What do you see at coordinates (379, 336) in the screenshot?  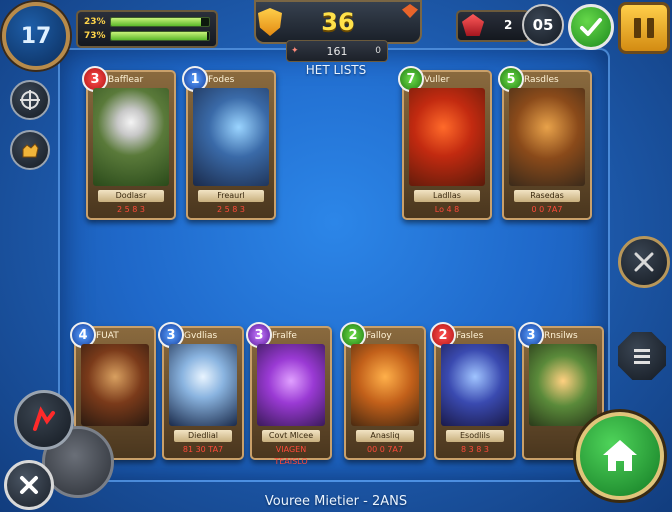 I see `card-title: Falloy` at bounding box center [379, 336].